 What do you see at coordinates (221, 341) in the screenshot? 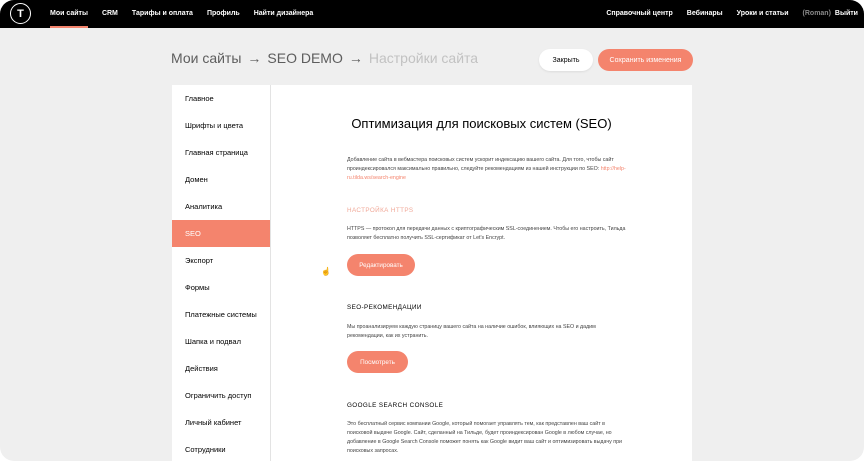
I see `sidebar-item-header-footer: Шапка и подвал` at bounding box center [221, 341].